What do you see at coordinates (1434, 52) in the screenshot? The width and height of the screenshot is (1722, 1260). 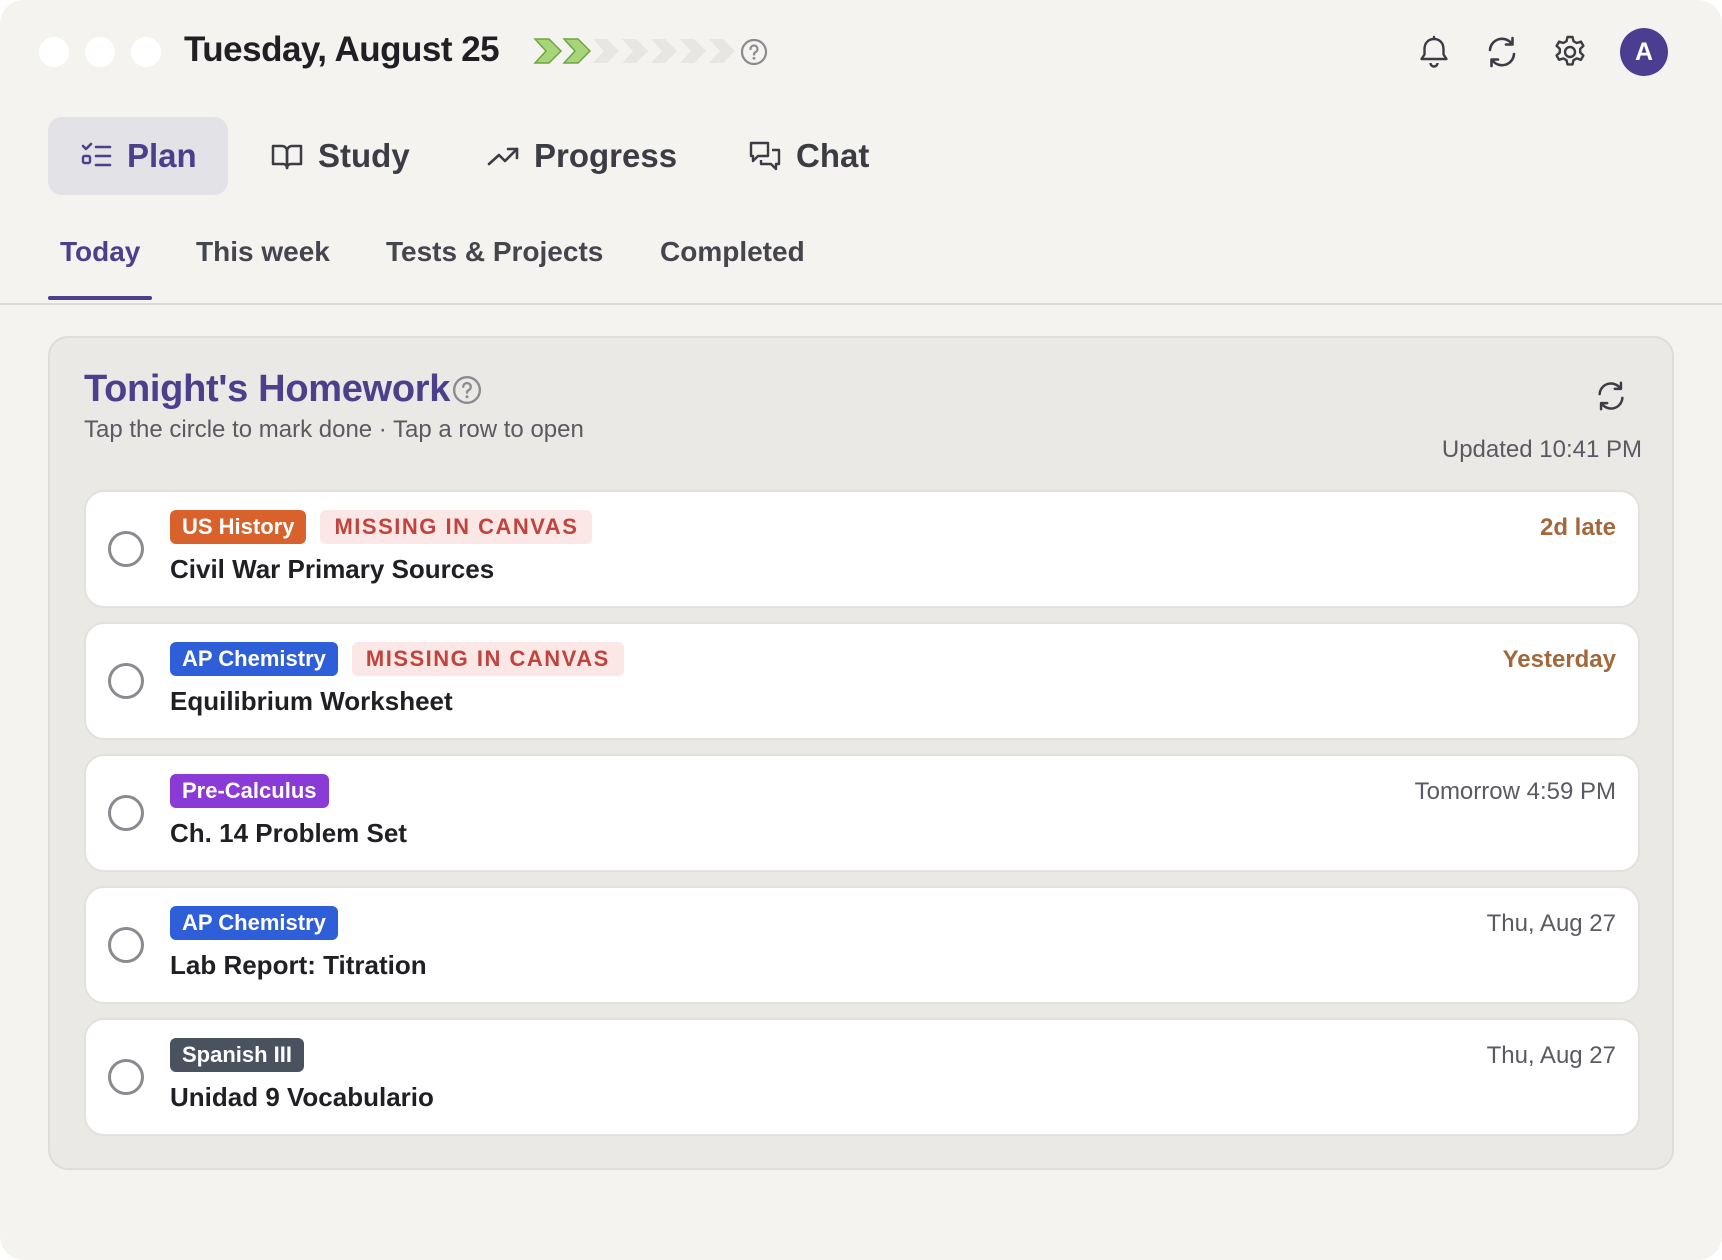 I see `bell-icon` at bounding box center [1434, 52].